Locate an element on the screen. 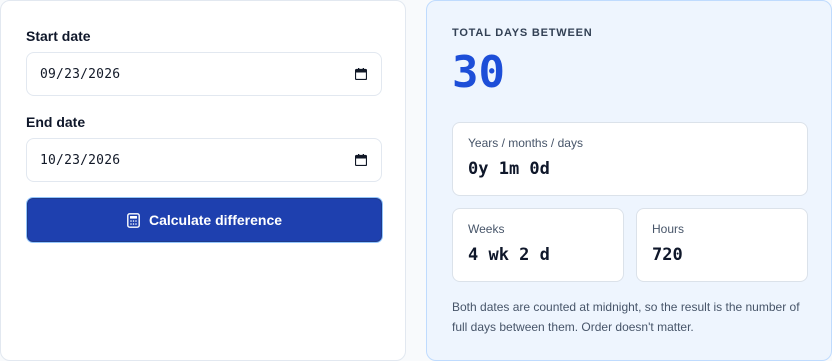 This screenshot has width=832, height=361. end-date-value: 10/23/2026 is located at coordinates (80, 160).